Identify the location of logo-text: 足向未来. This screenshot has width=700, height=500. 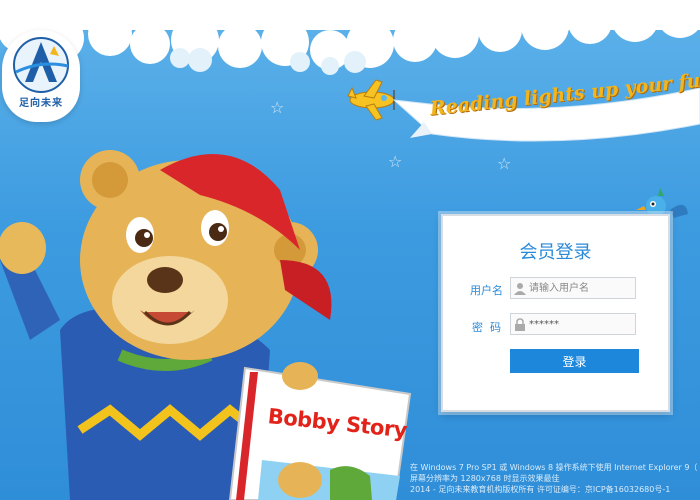
(41, 103).